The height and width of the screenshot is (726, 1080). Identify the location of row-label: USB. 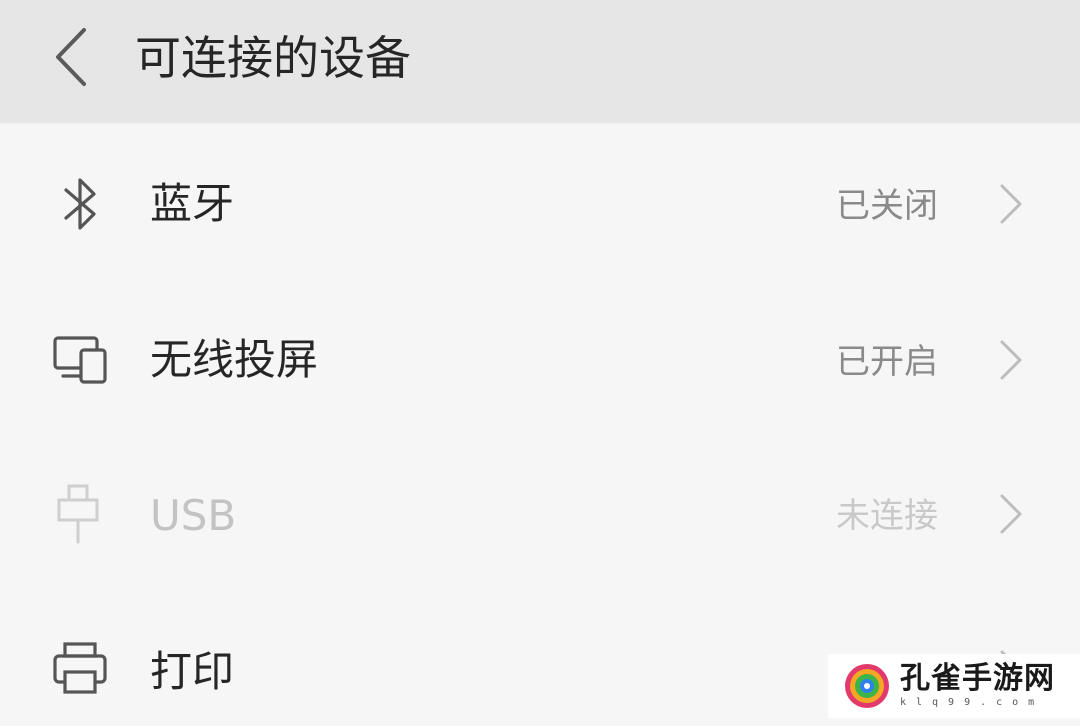
(193, 515).